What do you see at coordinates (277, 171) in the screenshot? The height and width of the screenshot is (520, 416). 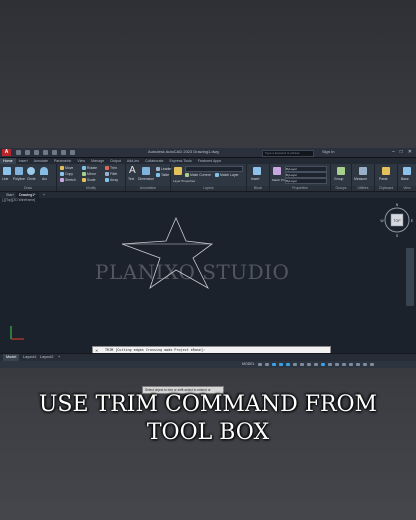 I see `match-properties-icon` at bounding box center [277, 171].